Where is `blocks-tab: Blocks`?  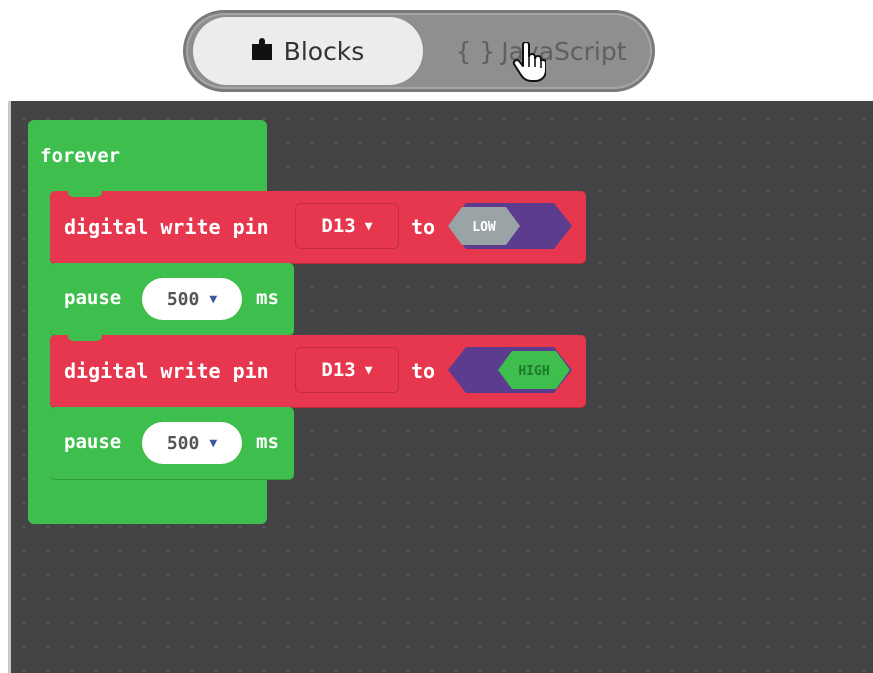 blocks-tab: Blocks is located at coordinates (308, 51).